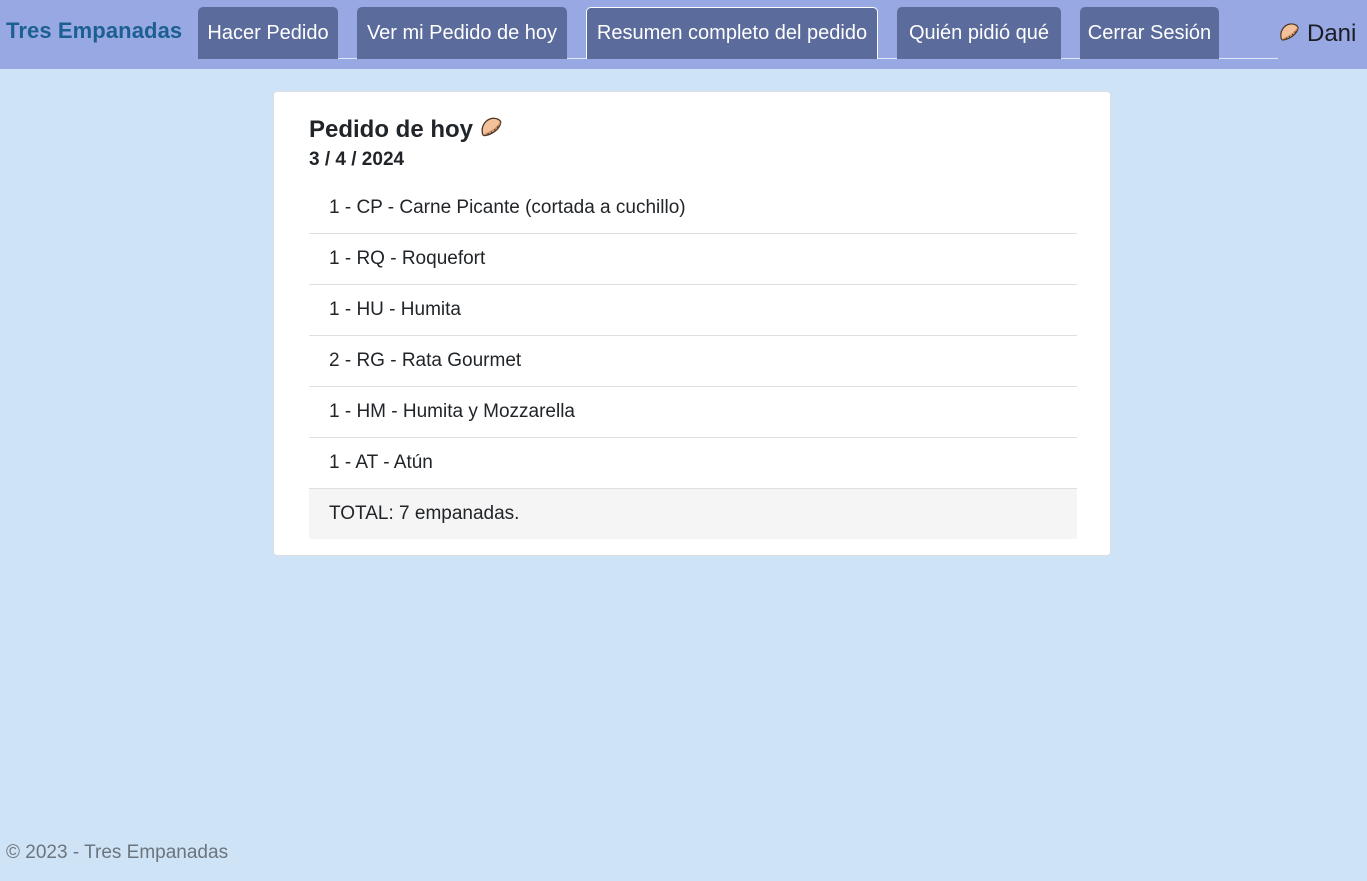 The width and height of the screenshot is (1367, 881). I want to click on tab-hacer-pedido: Hacer Pedido, so click(268, 33).